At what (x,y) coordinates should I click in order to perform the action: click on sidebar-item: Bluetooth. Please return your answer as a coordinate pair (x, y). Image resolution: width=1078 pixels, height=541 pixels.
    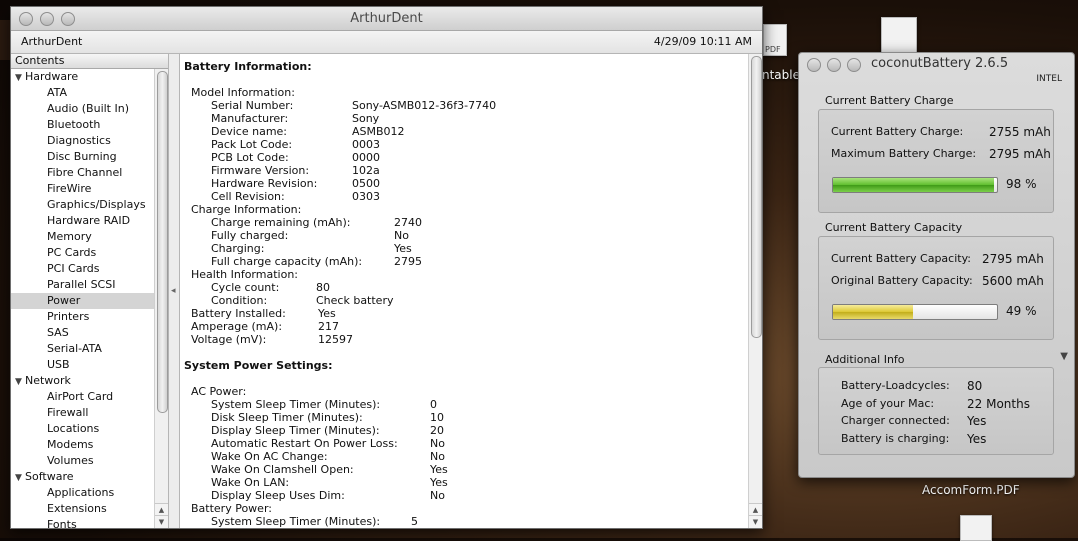
    Looking at the image, I should click on (89, 125).